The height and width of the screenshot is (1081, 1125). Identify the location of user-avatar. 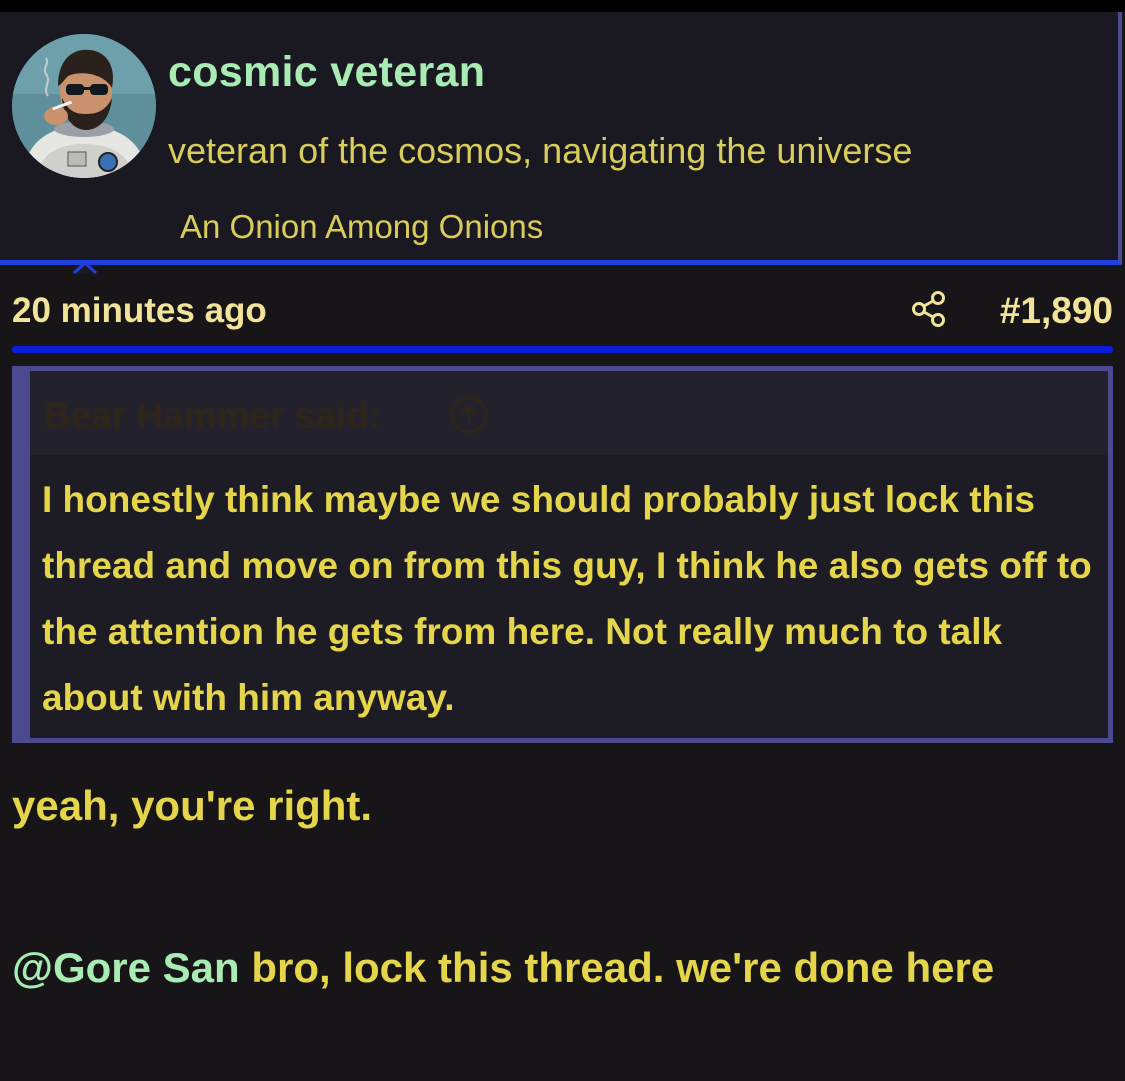
(84, 106).